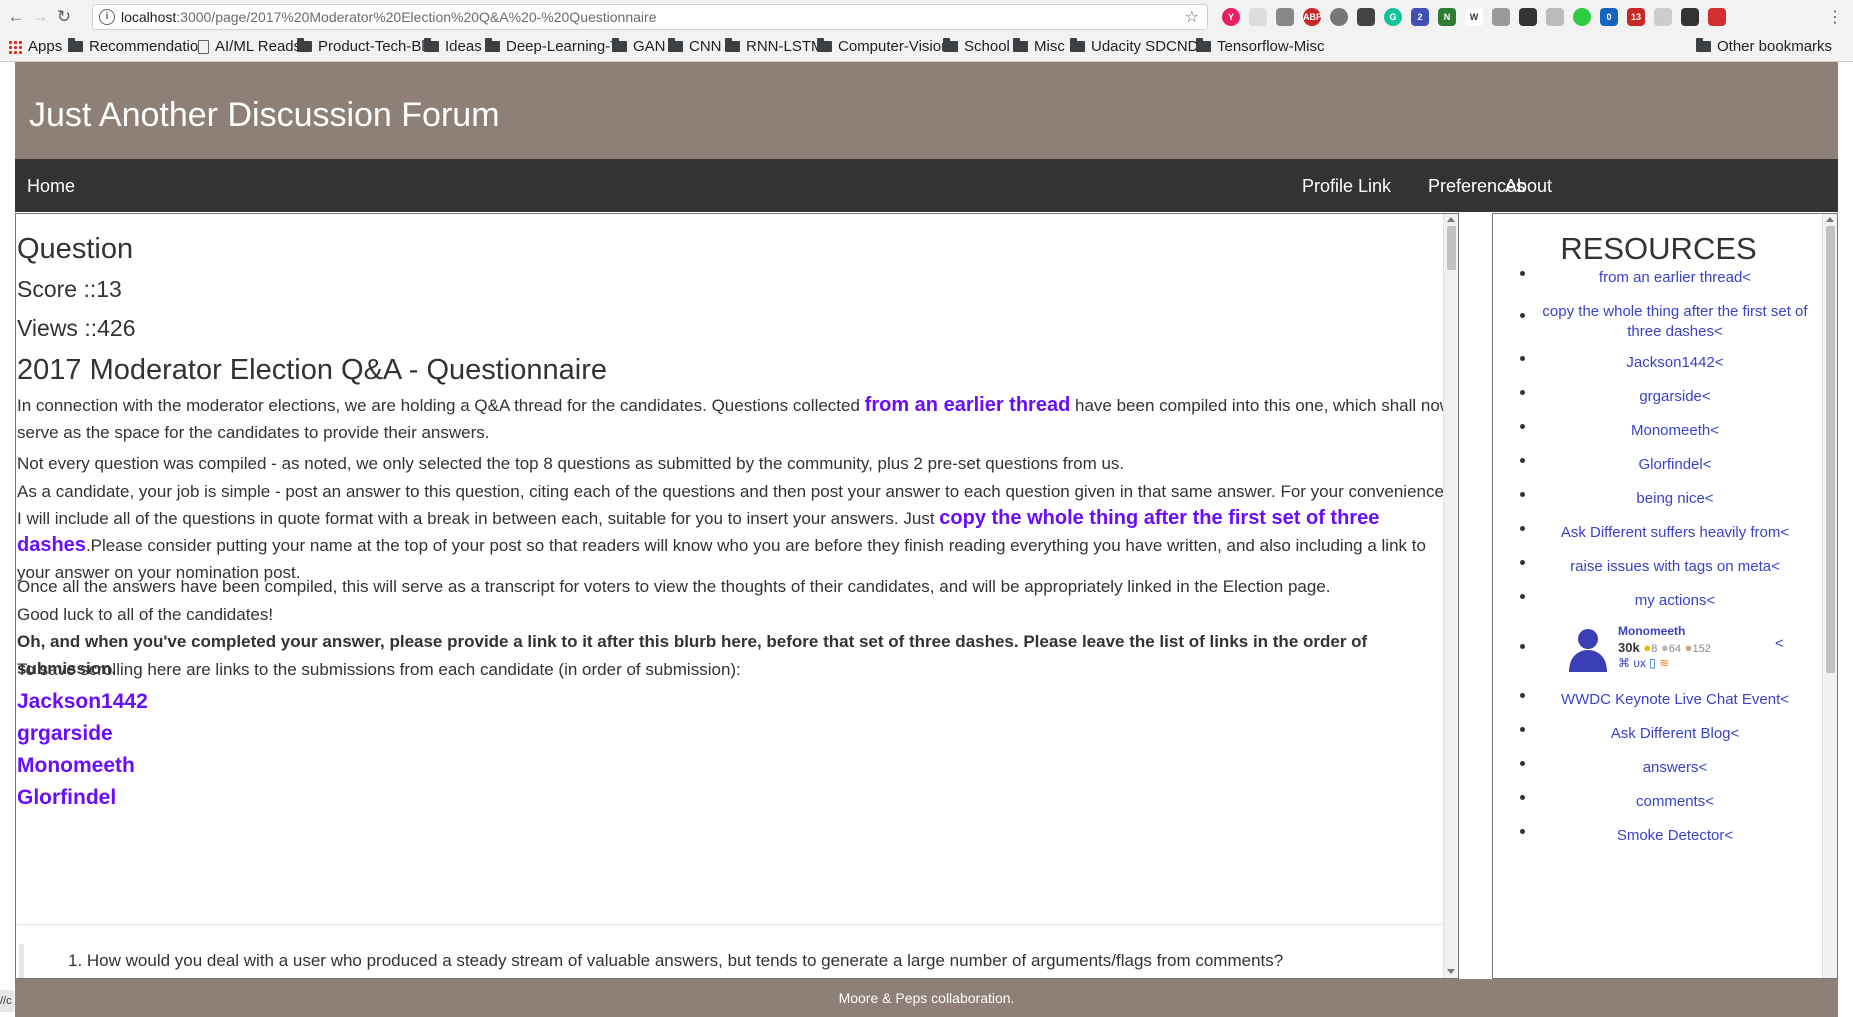  What do you see at coordinates (1393, 17) in the screenshot?
I see `grammarly-icon: G` at bounding box center [1393, 17].